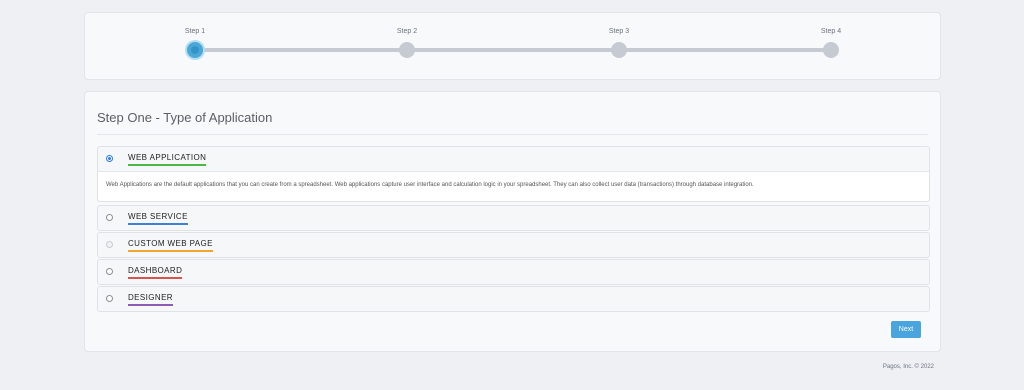 The height and width of the screenshot is (390, 1024). I want to click on custom-web-page-radio, so click(109, 244).